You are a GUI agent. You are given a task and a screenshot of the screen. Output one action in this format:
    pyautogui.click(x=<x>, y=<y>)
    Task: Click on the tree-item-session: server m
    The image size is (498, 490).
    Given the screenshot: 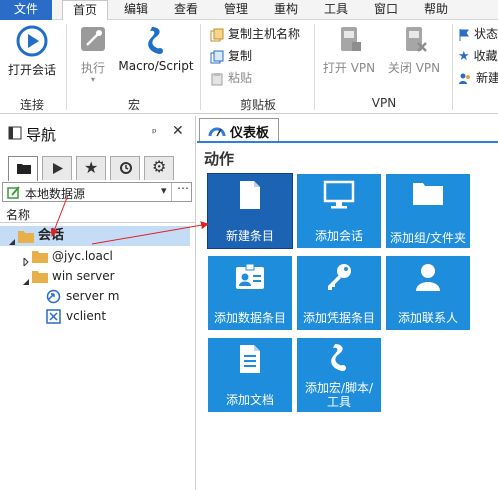 What is the action you would take?
    pyautogui.click(x=95, y=296)
    